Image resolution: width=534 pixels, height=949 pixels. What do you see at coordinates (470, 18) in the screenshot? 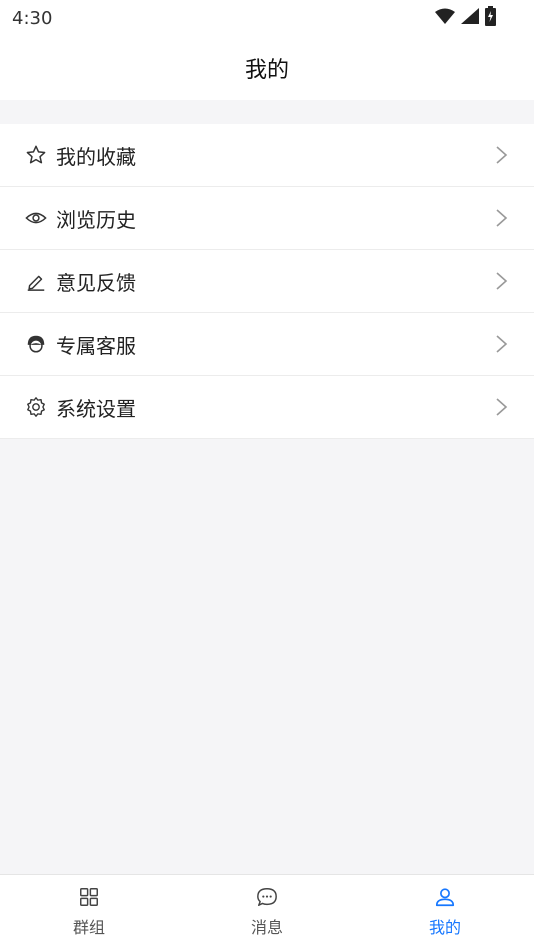
I see `signal-icon` at bounding box center [470, 18].